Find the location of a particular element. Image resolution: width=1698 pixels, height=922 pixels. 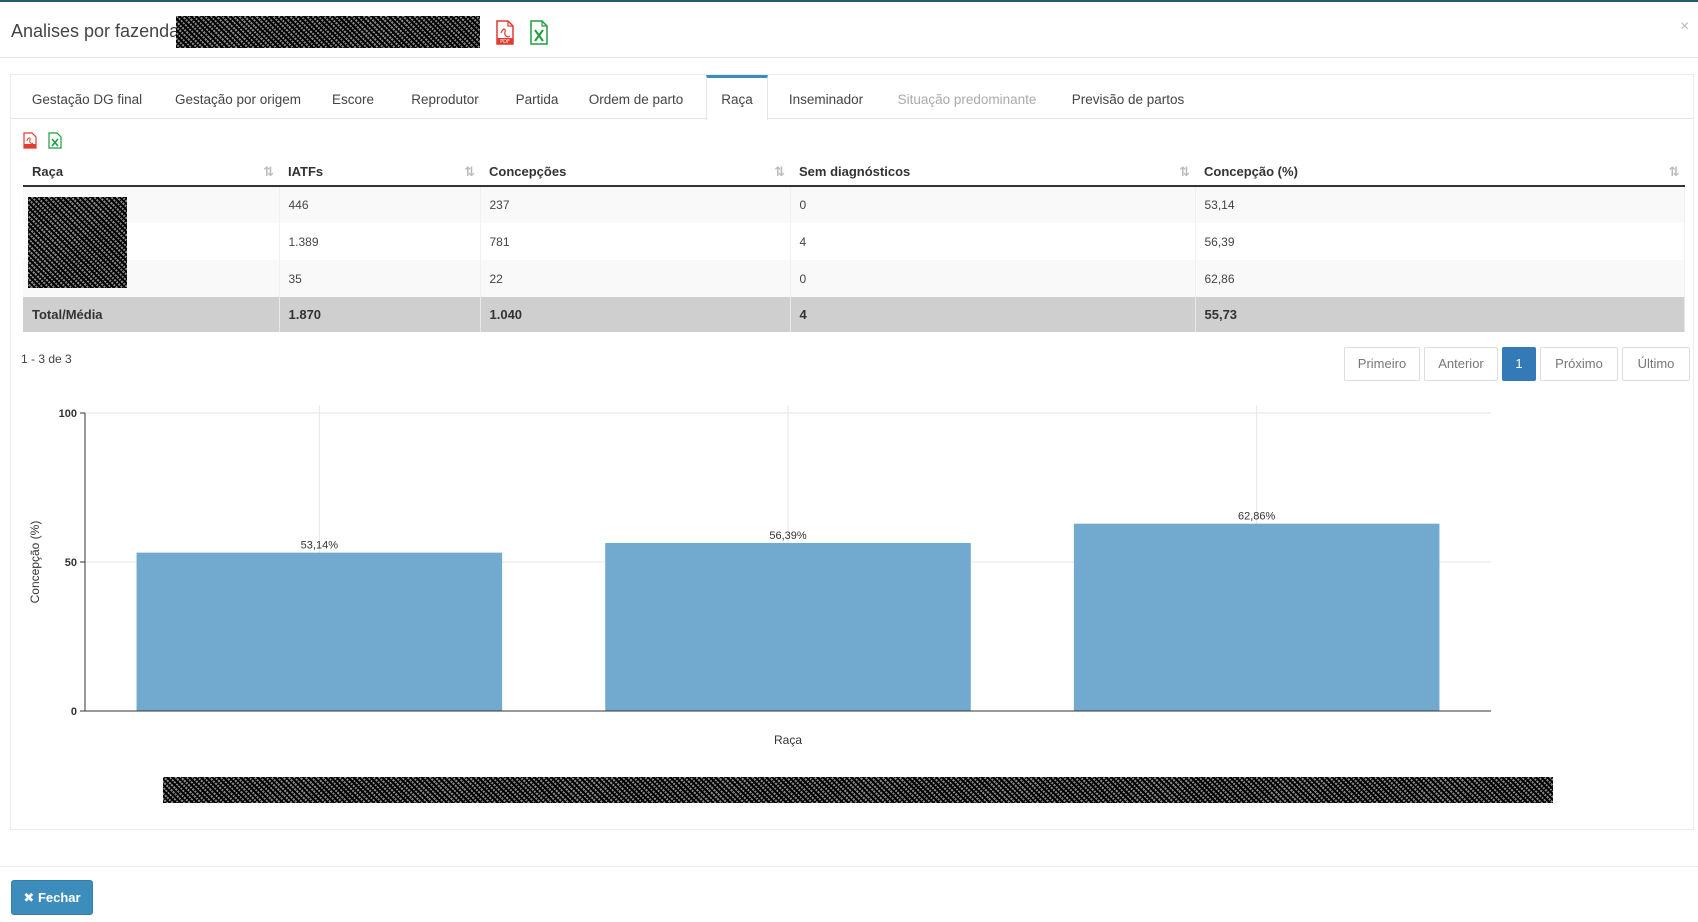

y-tick-label: 100 is located at coordinates (68, 414).